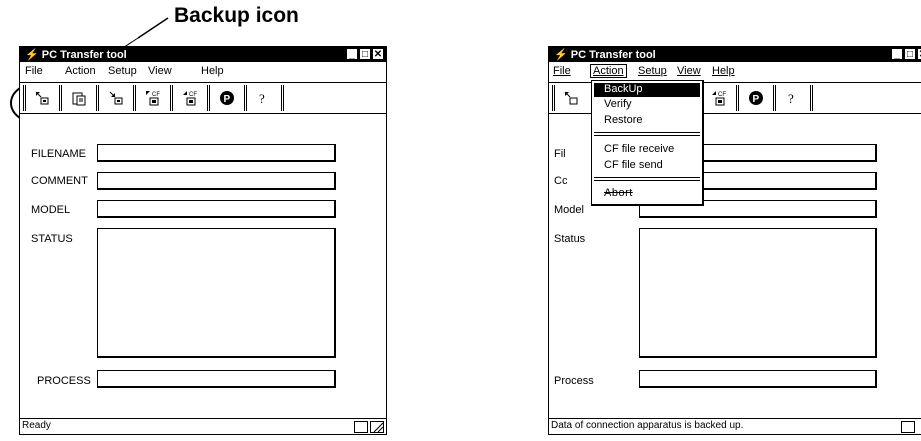 Image resolution: width=921 pixels, height=441 pixels. I want to click on toolbar: CF CF P ?, so click(203, 98).